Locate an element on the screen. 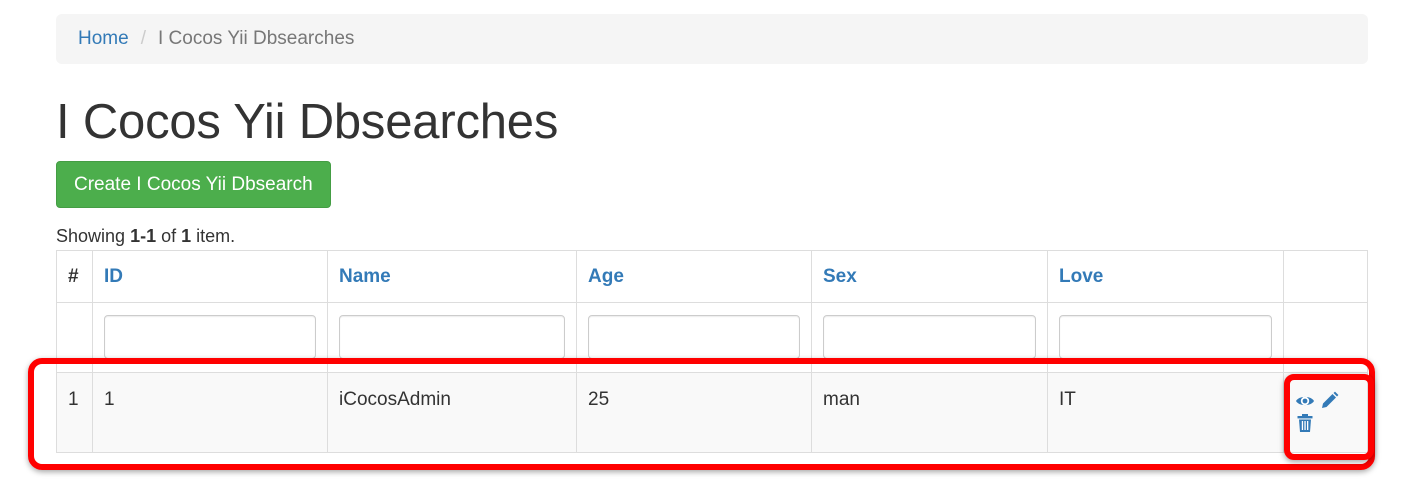 This screenshot has height=494, width=1404. sort-link-name: Name is located at coordinates (365, 276).